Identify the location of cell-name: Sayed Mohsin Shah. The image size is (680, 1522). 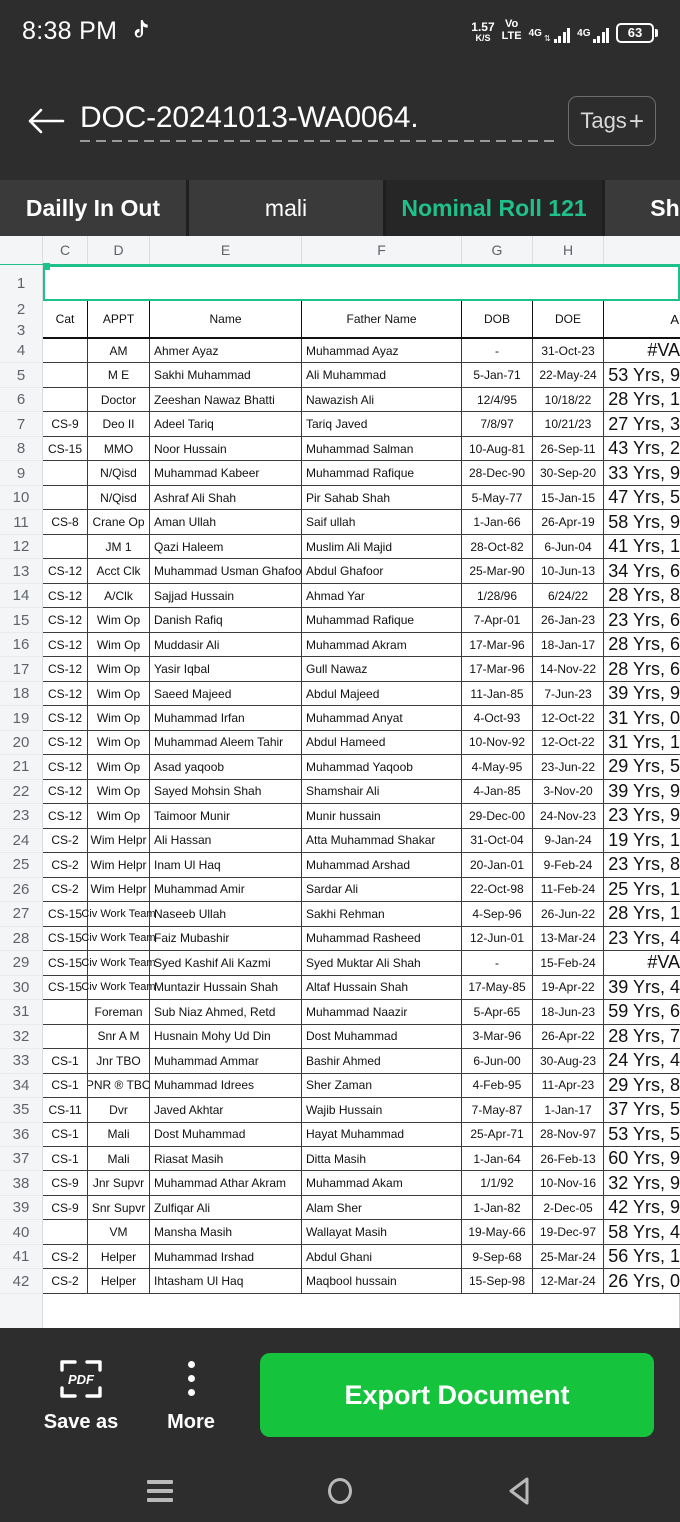
(226, 792).